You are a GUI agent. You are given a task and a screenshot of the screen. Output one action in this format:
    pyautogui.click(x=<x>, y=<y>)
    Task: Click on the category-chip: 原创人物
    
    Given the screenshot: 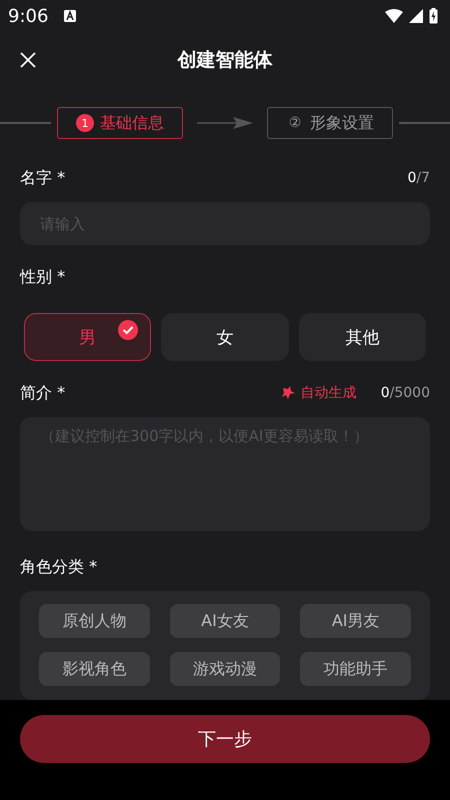 What is the action you would take?
    pyautogui.click(x=94, y=621)
    